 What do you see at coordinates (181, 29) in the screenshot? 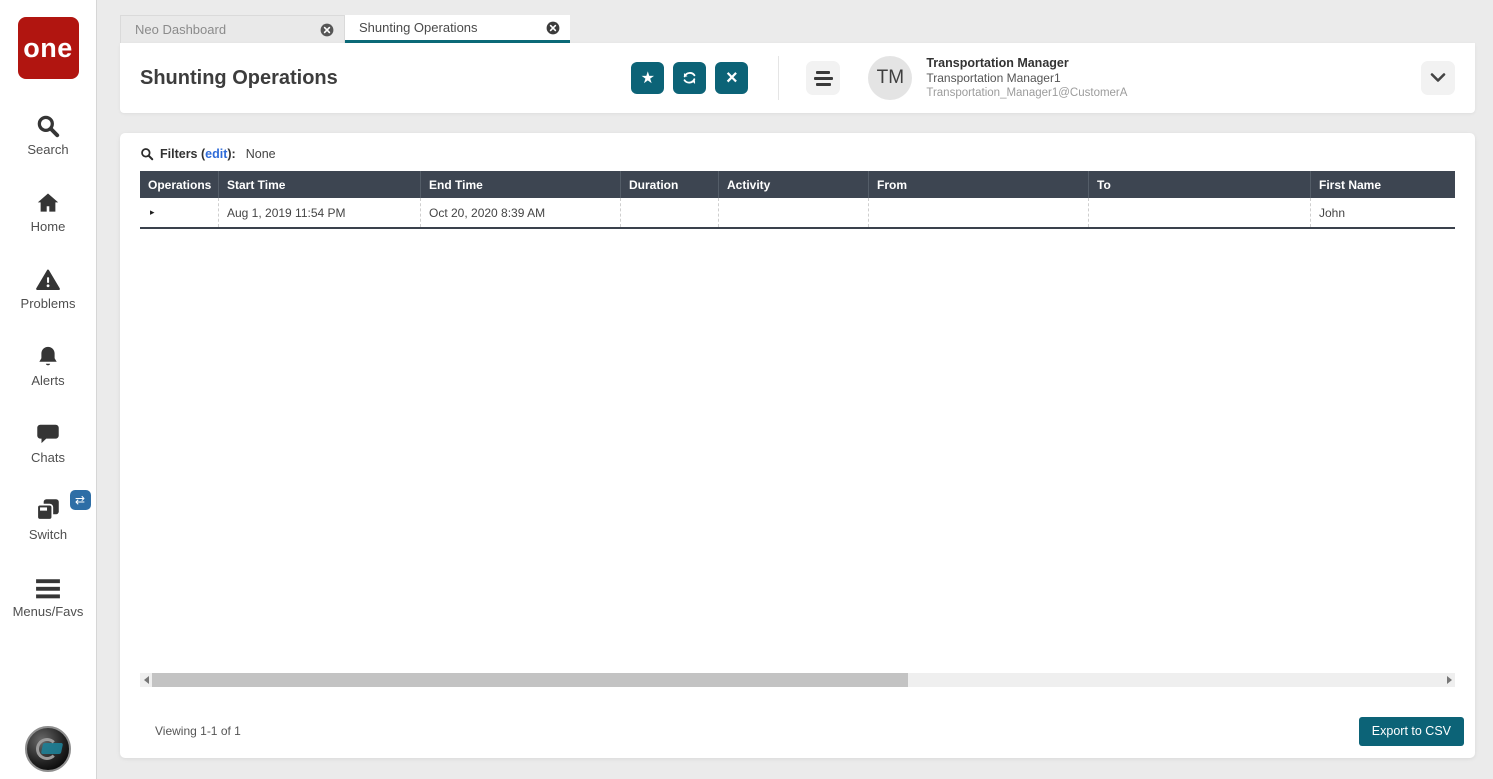
I see `tab-label: Neo Dashboard` at bounding box center [181, 29].